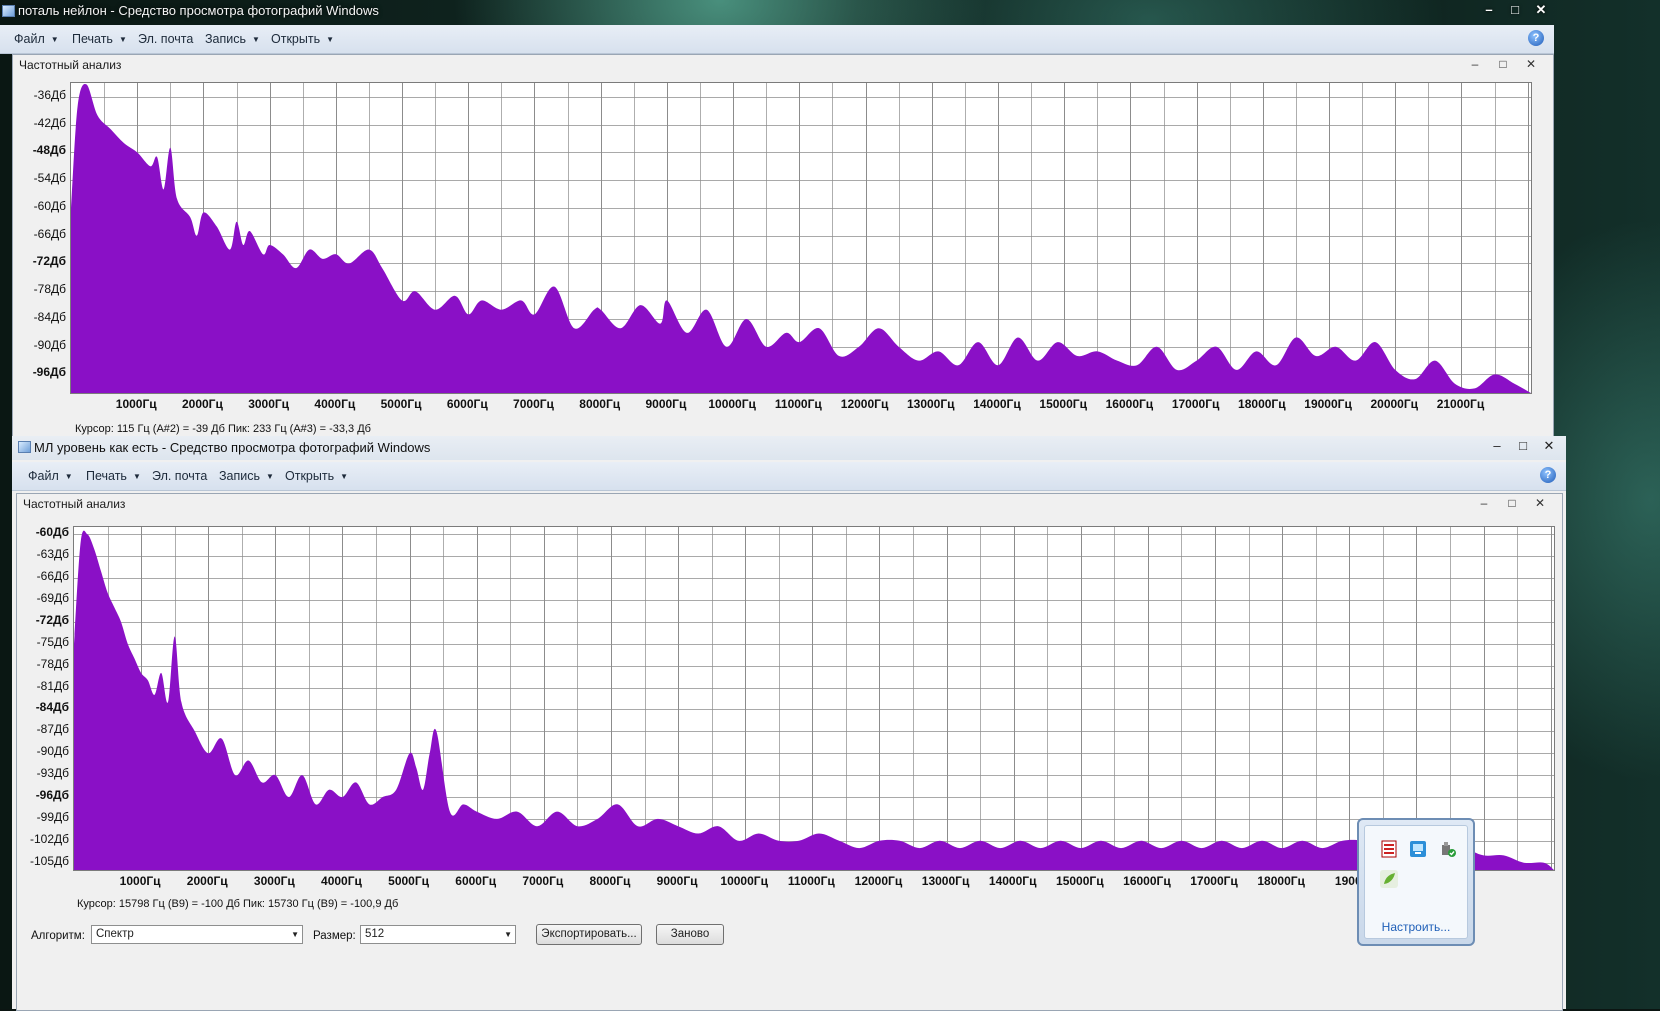 The width and height of the screenshot is (1660, 1011). What do you see at coordinates (52, 707) in the screenshot?
I see `y-tick-label: -84Дб` at bounding box center [52, 707].